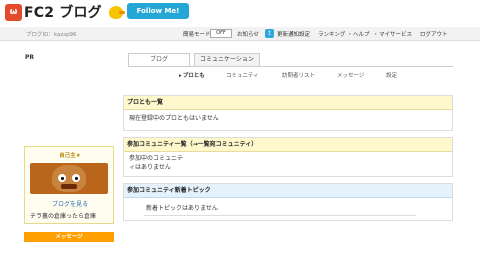 The image size is (480, 255). I want to click on profile-description: チラ裏の倉庫ったら倉庫, so click(63, 216).